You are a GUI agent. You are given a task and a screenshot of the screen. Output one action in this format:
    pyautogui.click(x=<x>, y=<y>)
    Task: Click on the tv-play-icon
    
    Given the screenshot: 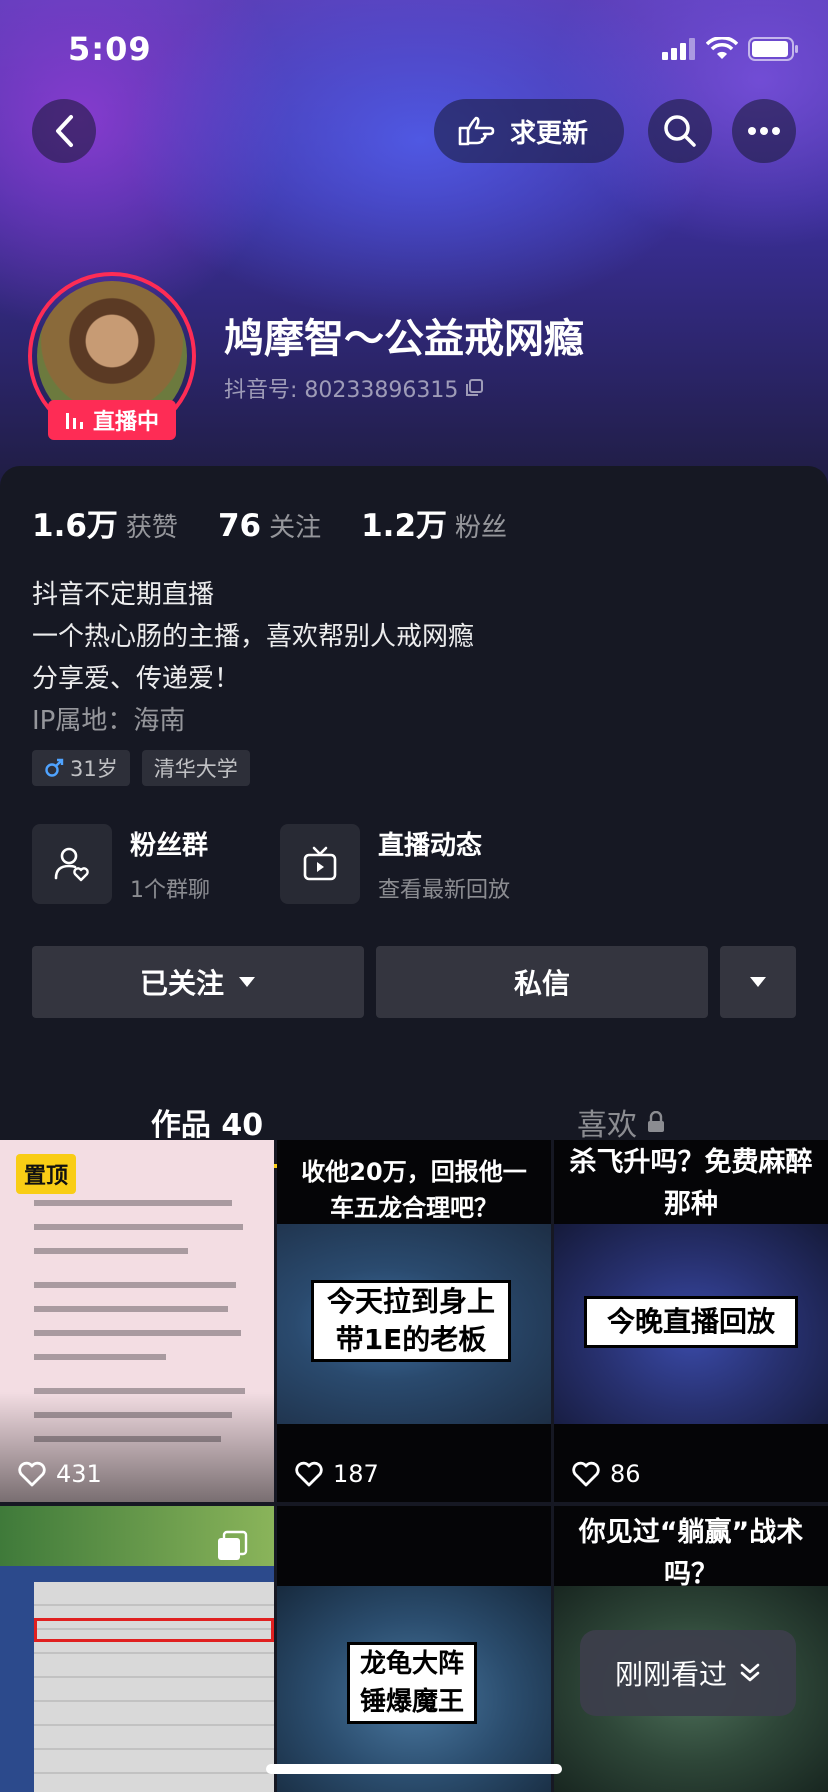 What is the action you would take?
    pyautogui.click(x=320, y=863)
    